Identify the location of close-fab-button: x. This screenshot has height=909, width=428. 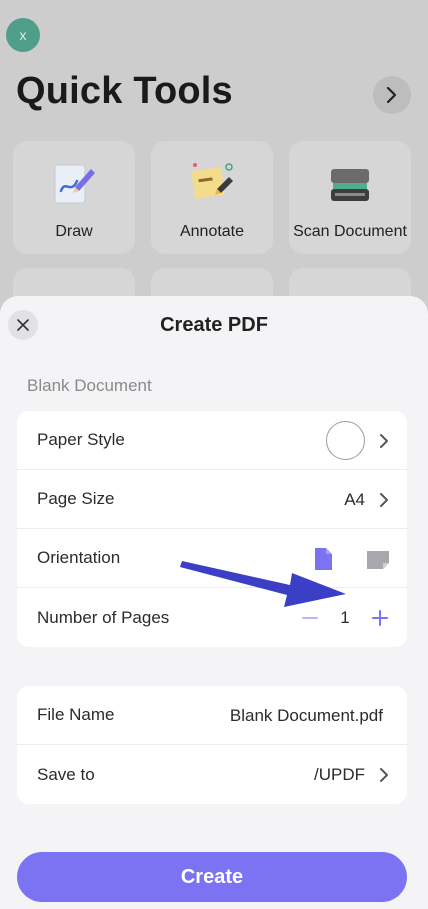
(23, 35).